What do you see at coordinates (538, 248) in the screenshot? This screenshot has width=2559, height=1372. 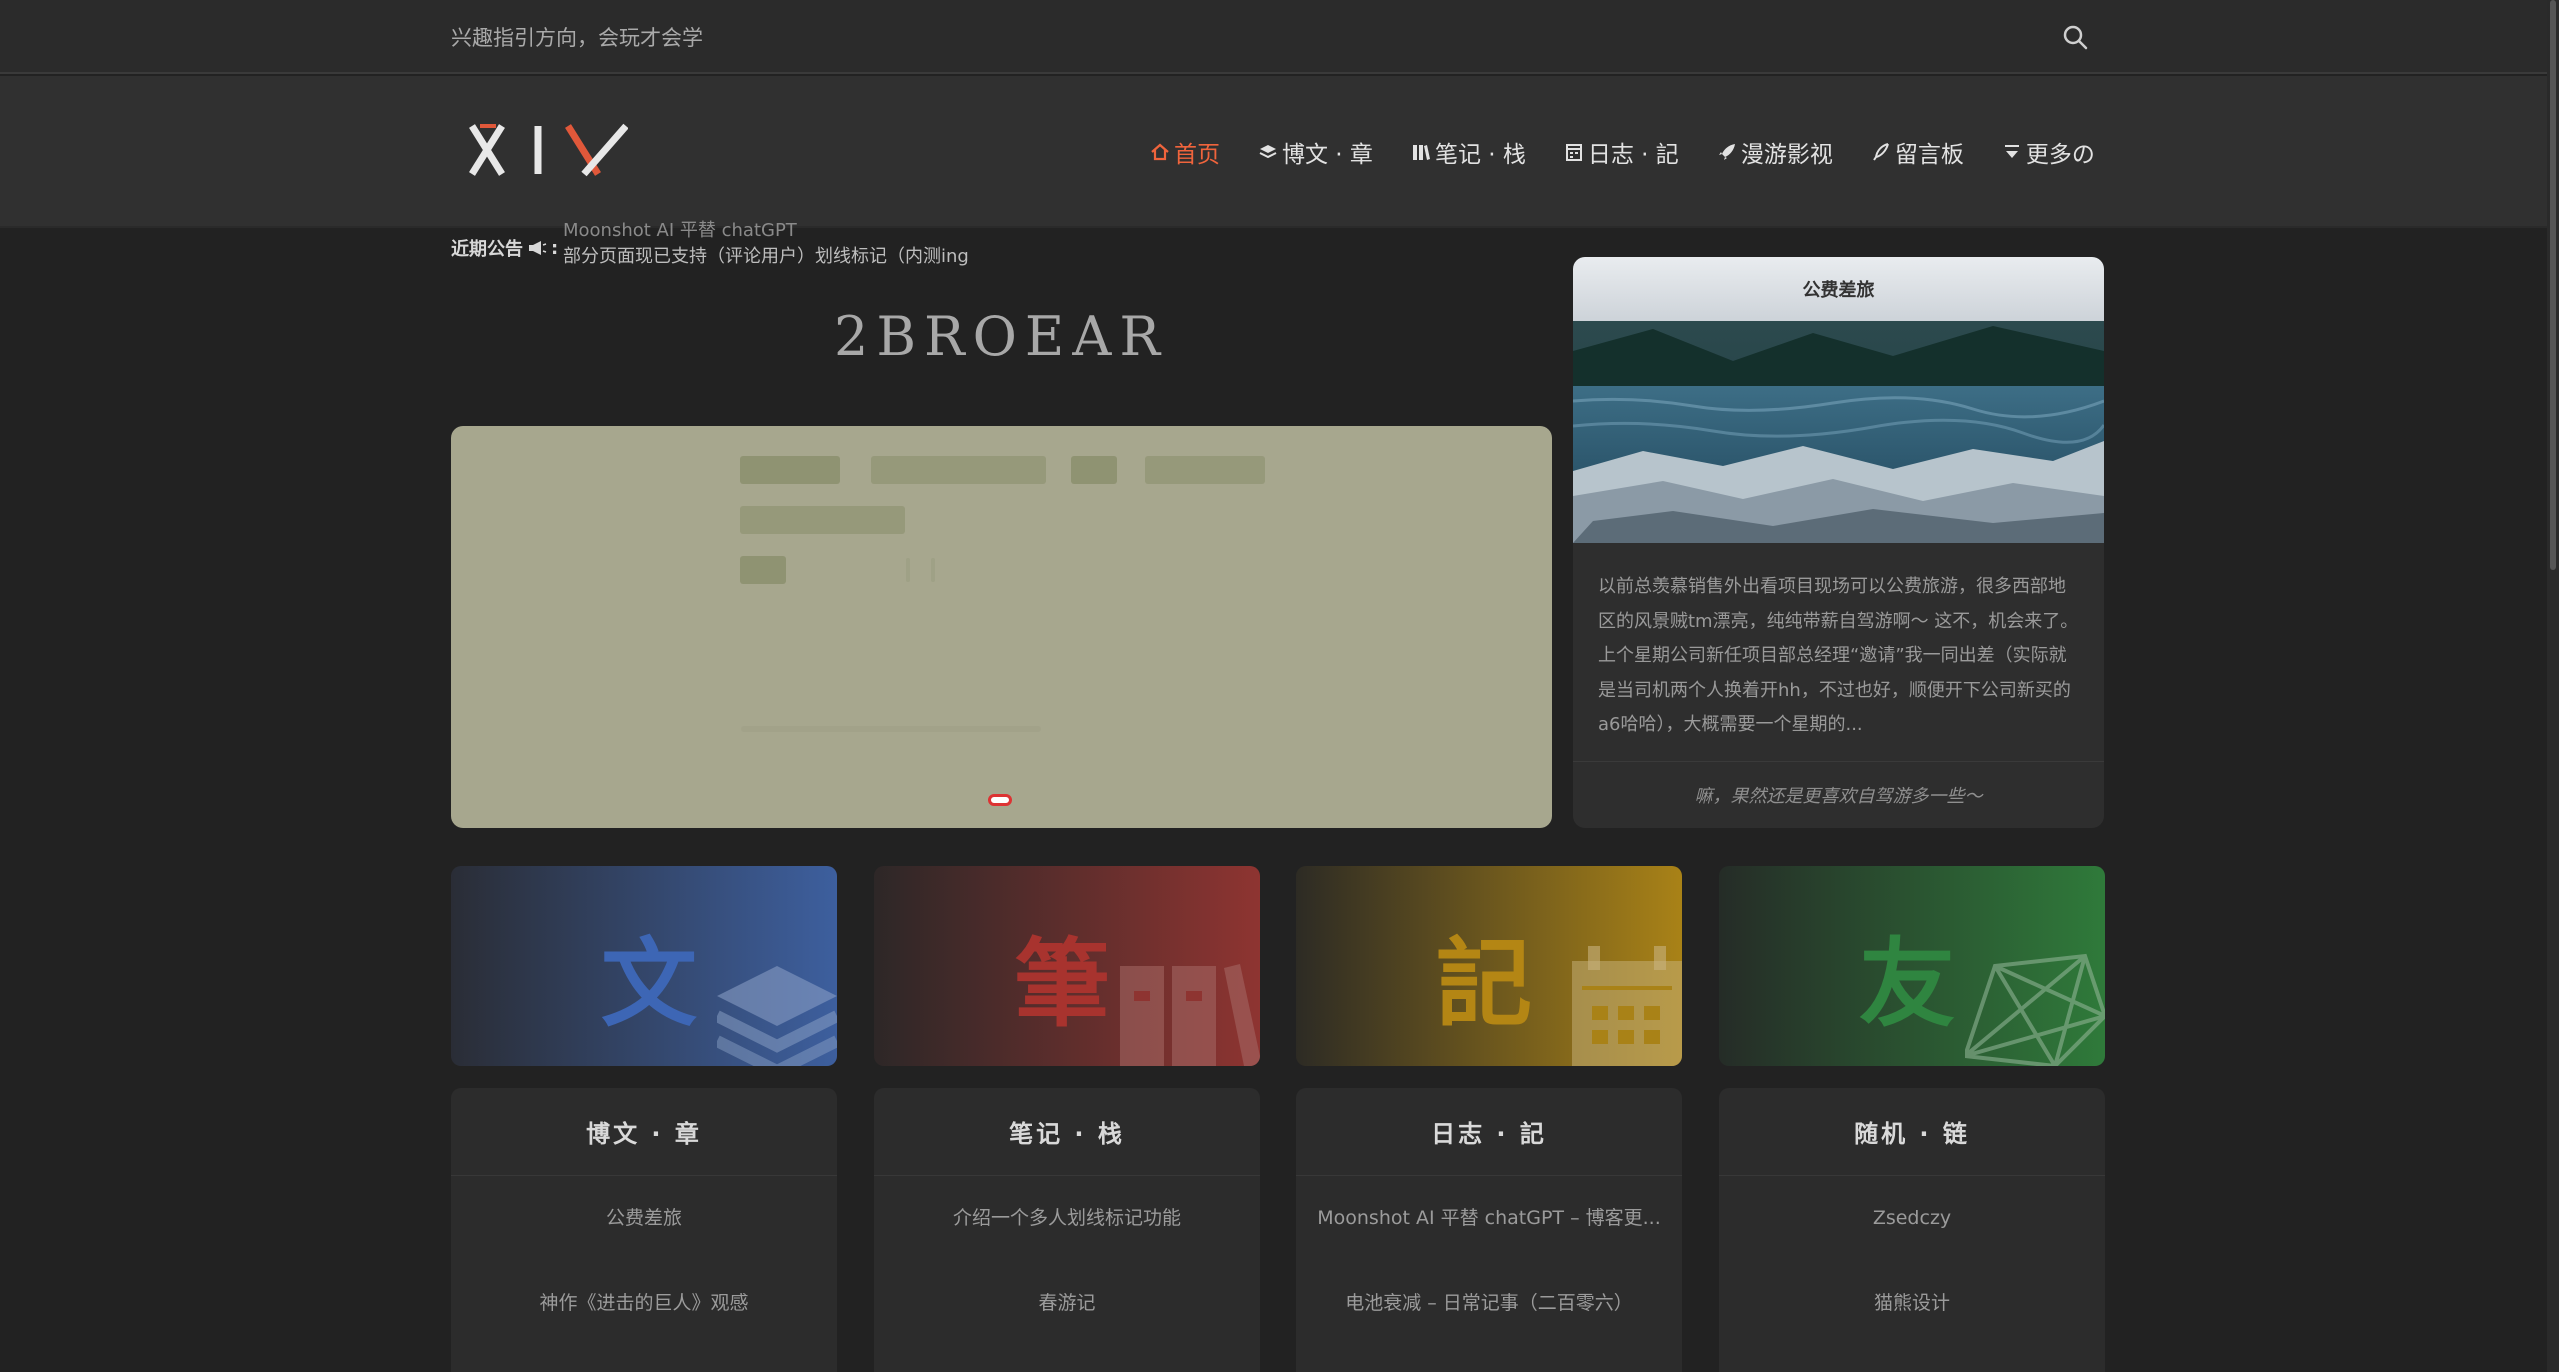 I see `megaphone-icon` at bounding box center [538, 248].